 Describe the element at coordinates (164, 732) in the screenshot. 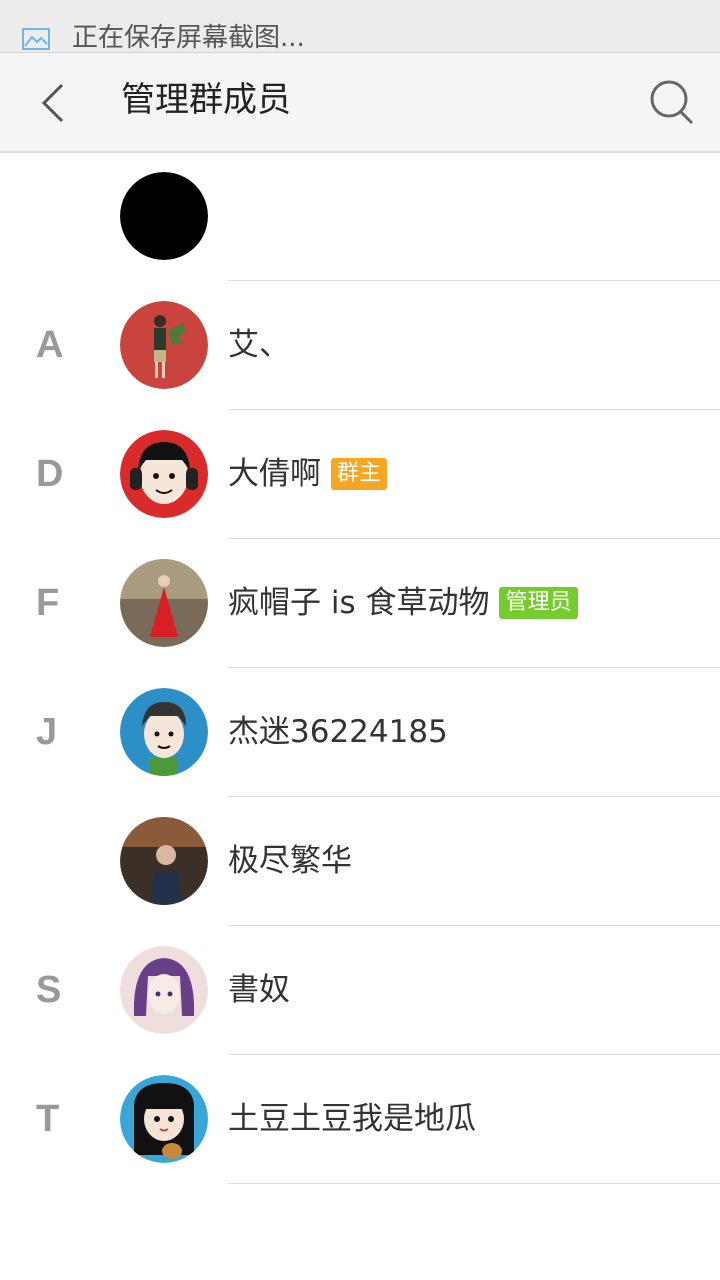

I see `cartoon-boy-avatar` at that location.